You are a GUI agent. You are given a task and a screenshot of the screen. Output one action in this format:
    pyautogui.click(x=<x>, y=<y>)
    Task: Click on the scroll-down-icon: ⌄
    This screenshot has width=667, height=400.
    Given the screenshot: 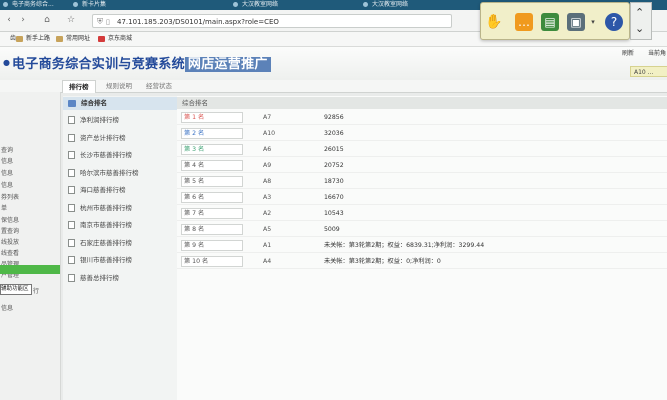 What is the action you would take?
    pyautogui.click(x=639, y=28)
    